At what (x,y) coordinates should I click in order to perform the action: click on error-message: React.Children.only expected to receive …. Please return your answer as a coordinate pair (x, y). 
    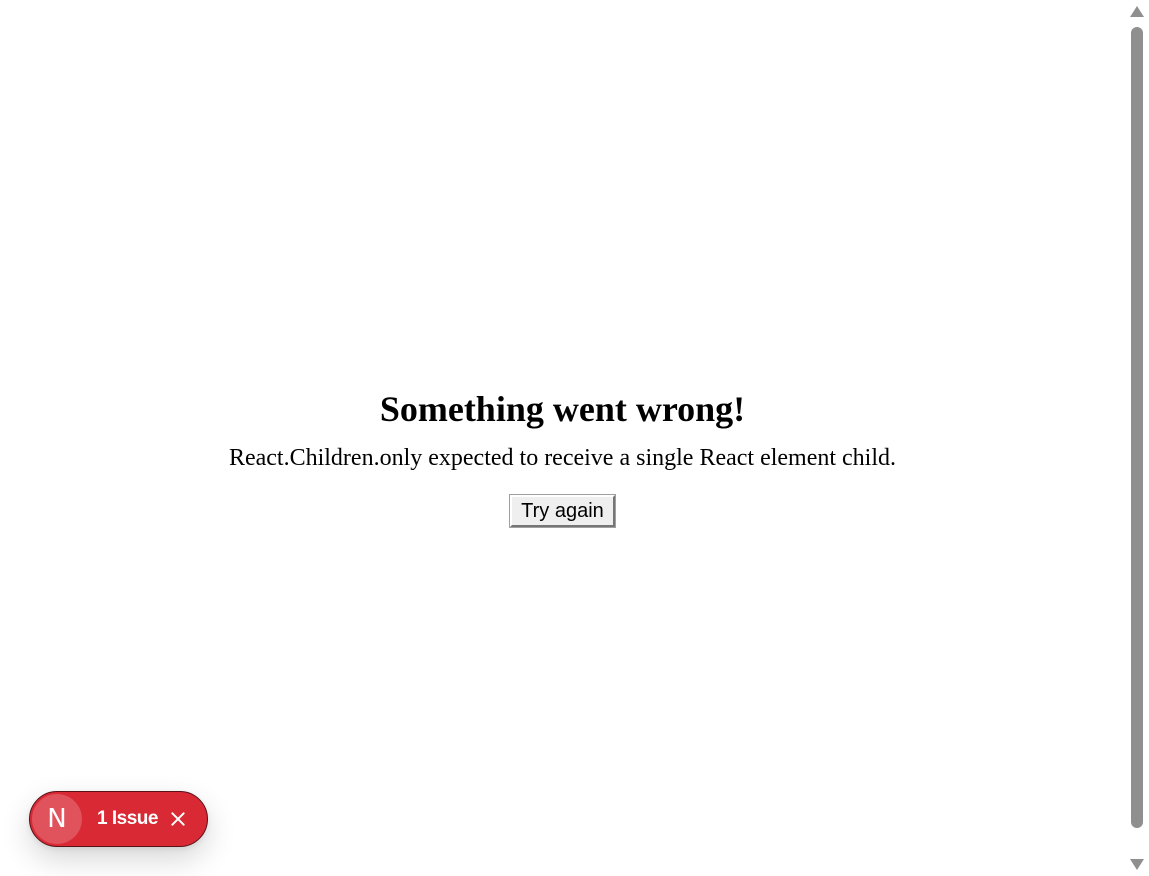
    Looking at the image, I should click on (562, 458).